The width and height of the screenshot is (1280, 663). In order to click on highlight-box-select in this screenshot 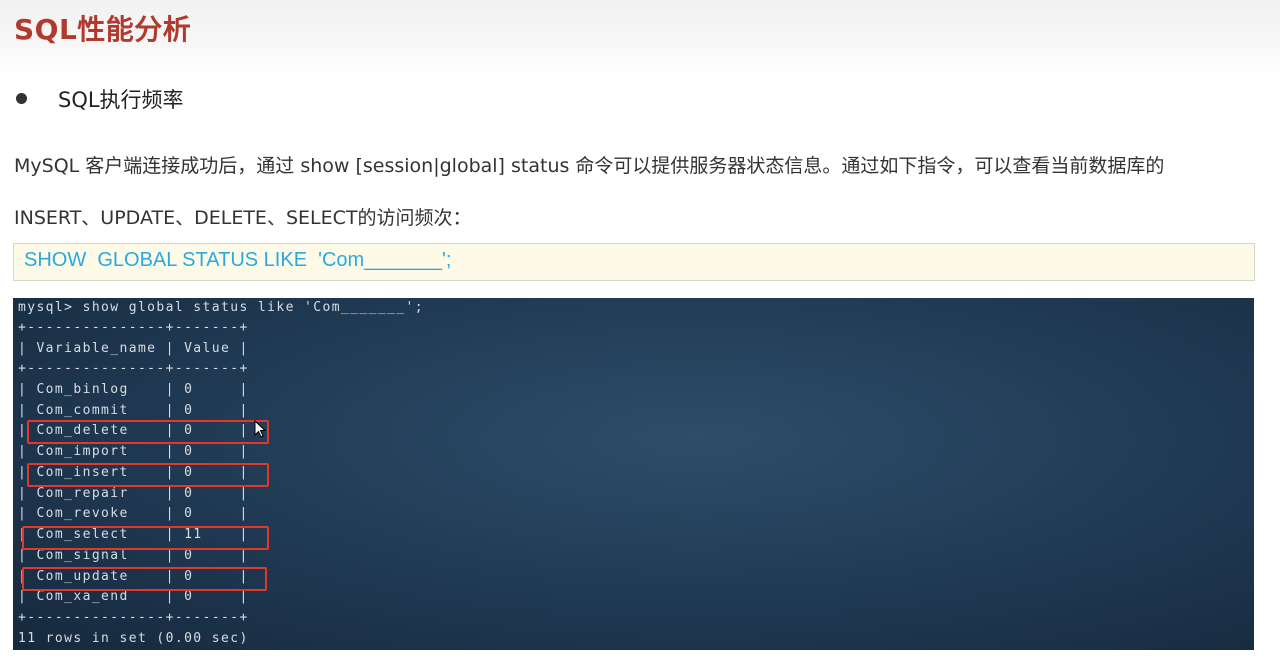, I will do `click(145, 538)`.